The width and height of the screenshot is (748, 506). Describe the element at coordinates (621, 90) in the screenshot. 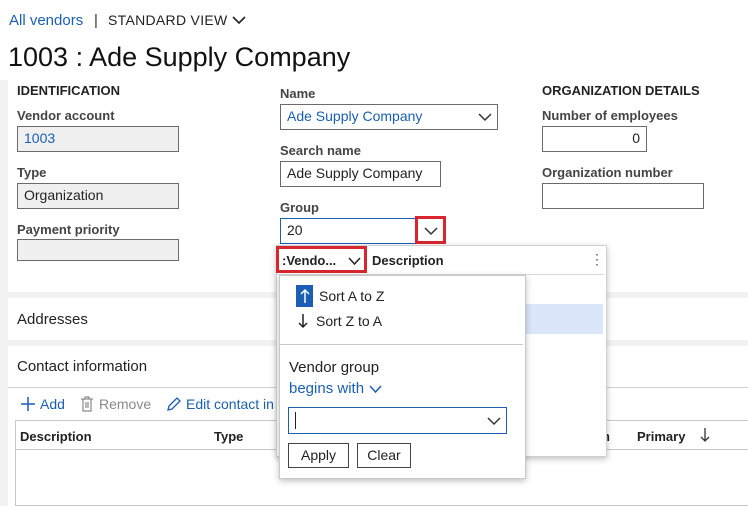

I see `organization-heading: ORGANIZATION DETAILS` at that location.